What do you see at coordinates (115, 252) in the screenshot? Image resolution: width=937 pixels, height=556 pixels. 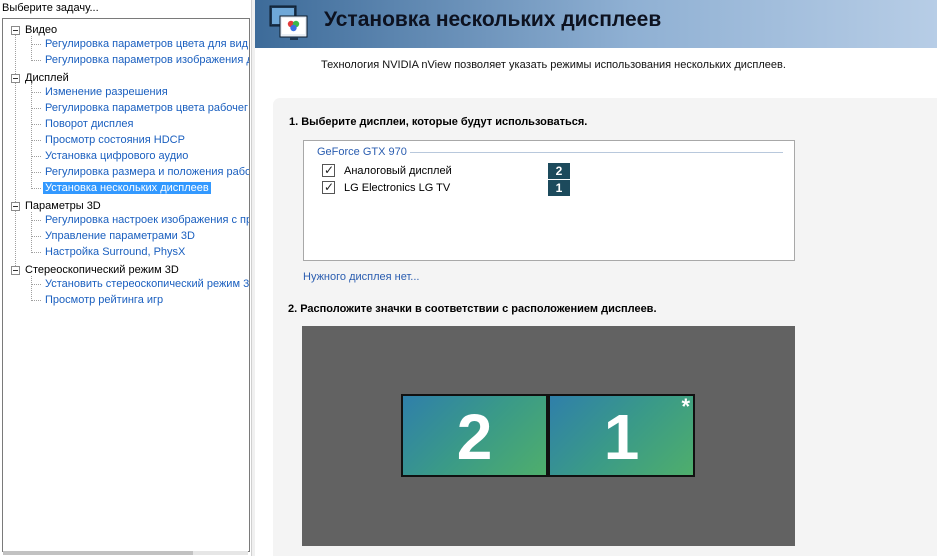 I see `task-link: Настройка Surround, PhysX` at bounding box center [115, 252].